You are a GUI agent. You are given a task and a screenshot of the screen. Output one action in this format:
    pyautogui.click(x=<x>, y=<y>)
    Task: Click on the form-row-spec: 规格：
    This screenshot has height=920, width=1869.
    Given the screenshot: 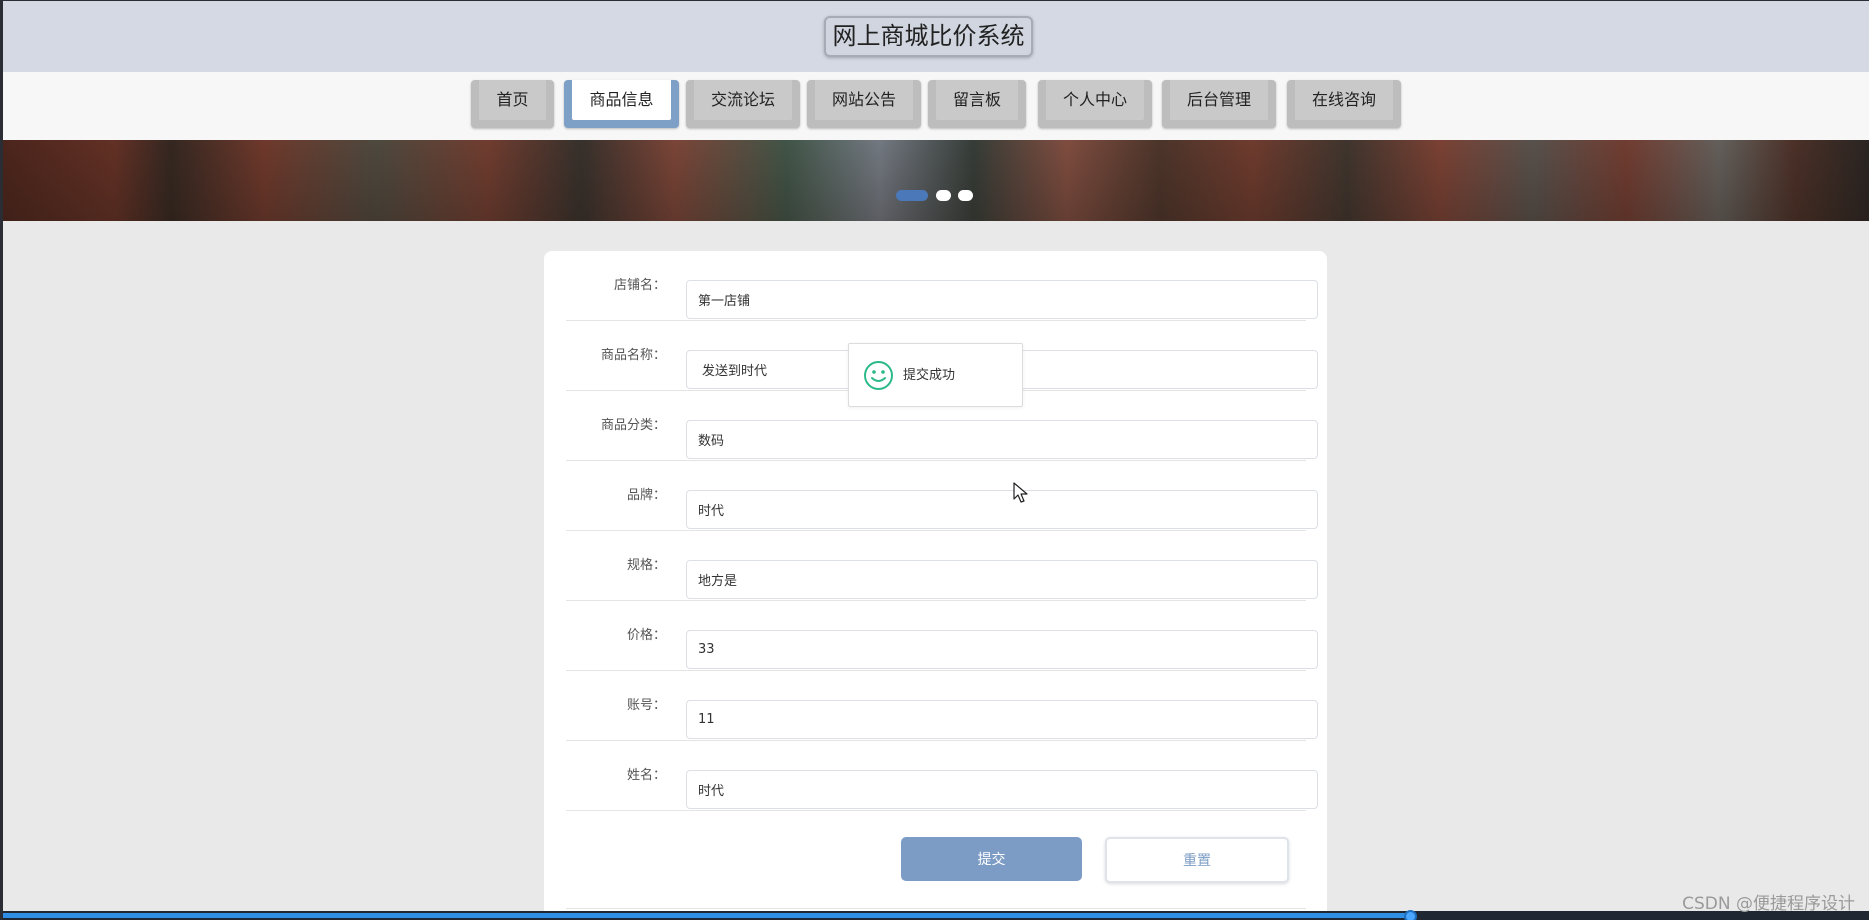 What is the action you would take?
    pyautogui.click(x=942, y=566)
    